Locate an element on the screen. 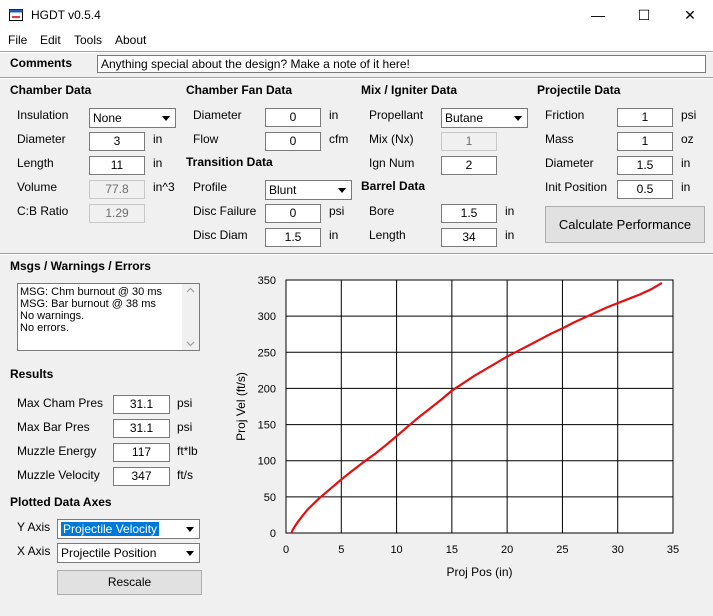 The image size is (713, 616). muzzle-velocity-value: 347 is located at coordinates (141, 476).